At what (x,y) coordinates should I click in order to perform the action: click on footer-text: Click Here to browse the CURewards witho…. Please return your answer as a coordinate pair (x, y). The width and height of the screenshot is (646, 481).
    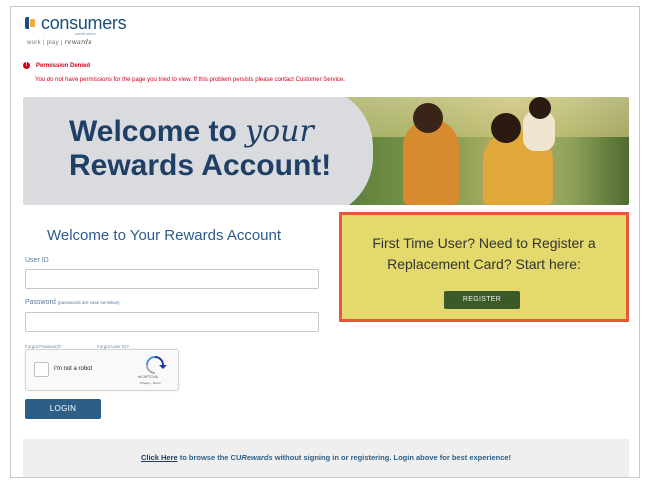
    Looking at the image, I should click on (326, 457).